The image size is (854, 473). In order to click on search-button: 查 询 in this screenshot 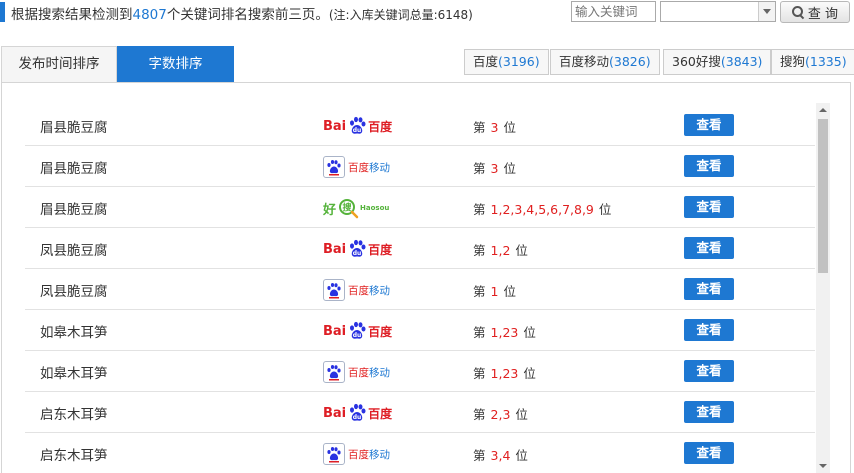, I will do `click(815, 12)`.